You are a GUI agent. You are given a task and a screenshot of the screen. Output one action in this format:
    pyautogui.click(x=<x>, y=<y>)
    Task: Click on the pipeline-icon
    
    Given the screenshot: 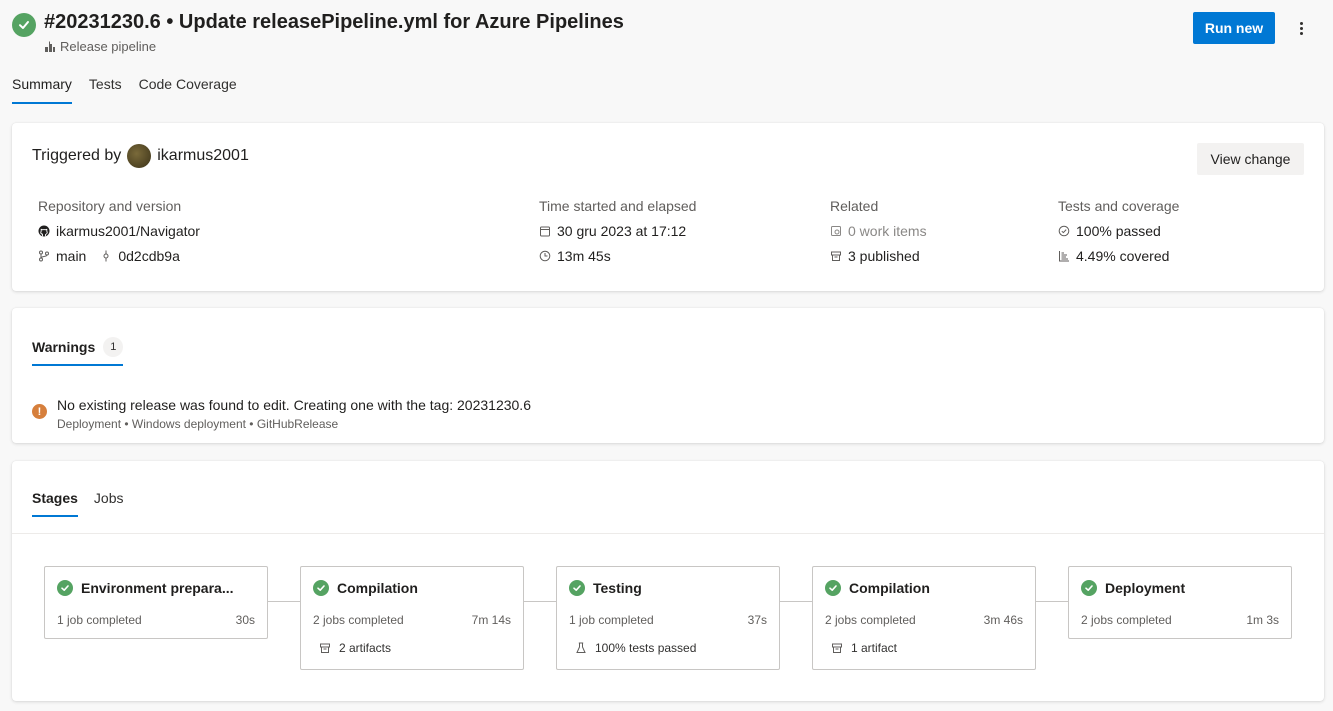 What is the action you would take?
    pyautogui.click(x=50, y=47)
    